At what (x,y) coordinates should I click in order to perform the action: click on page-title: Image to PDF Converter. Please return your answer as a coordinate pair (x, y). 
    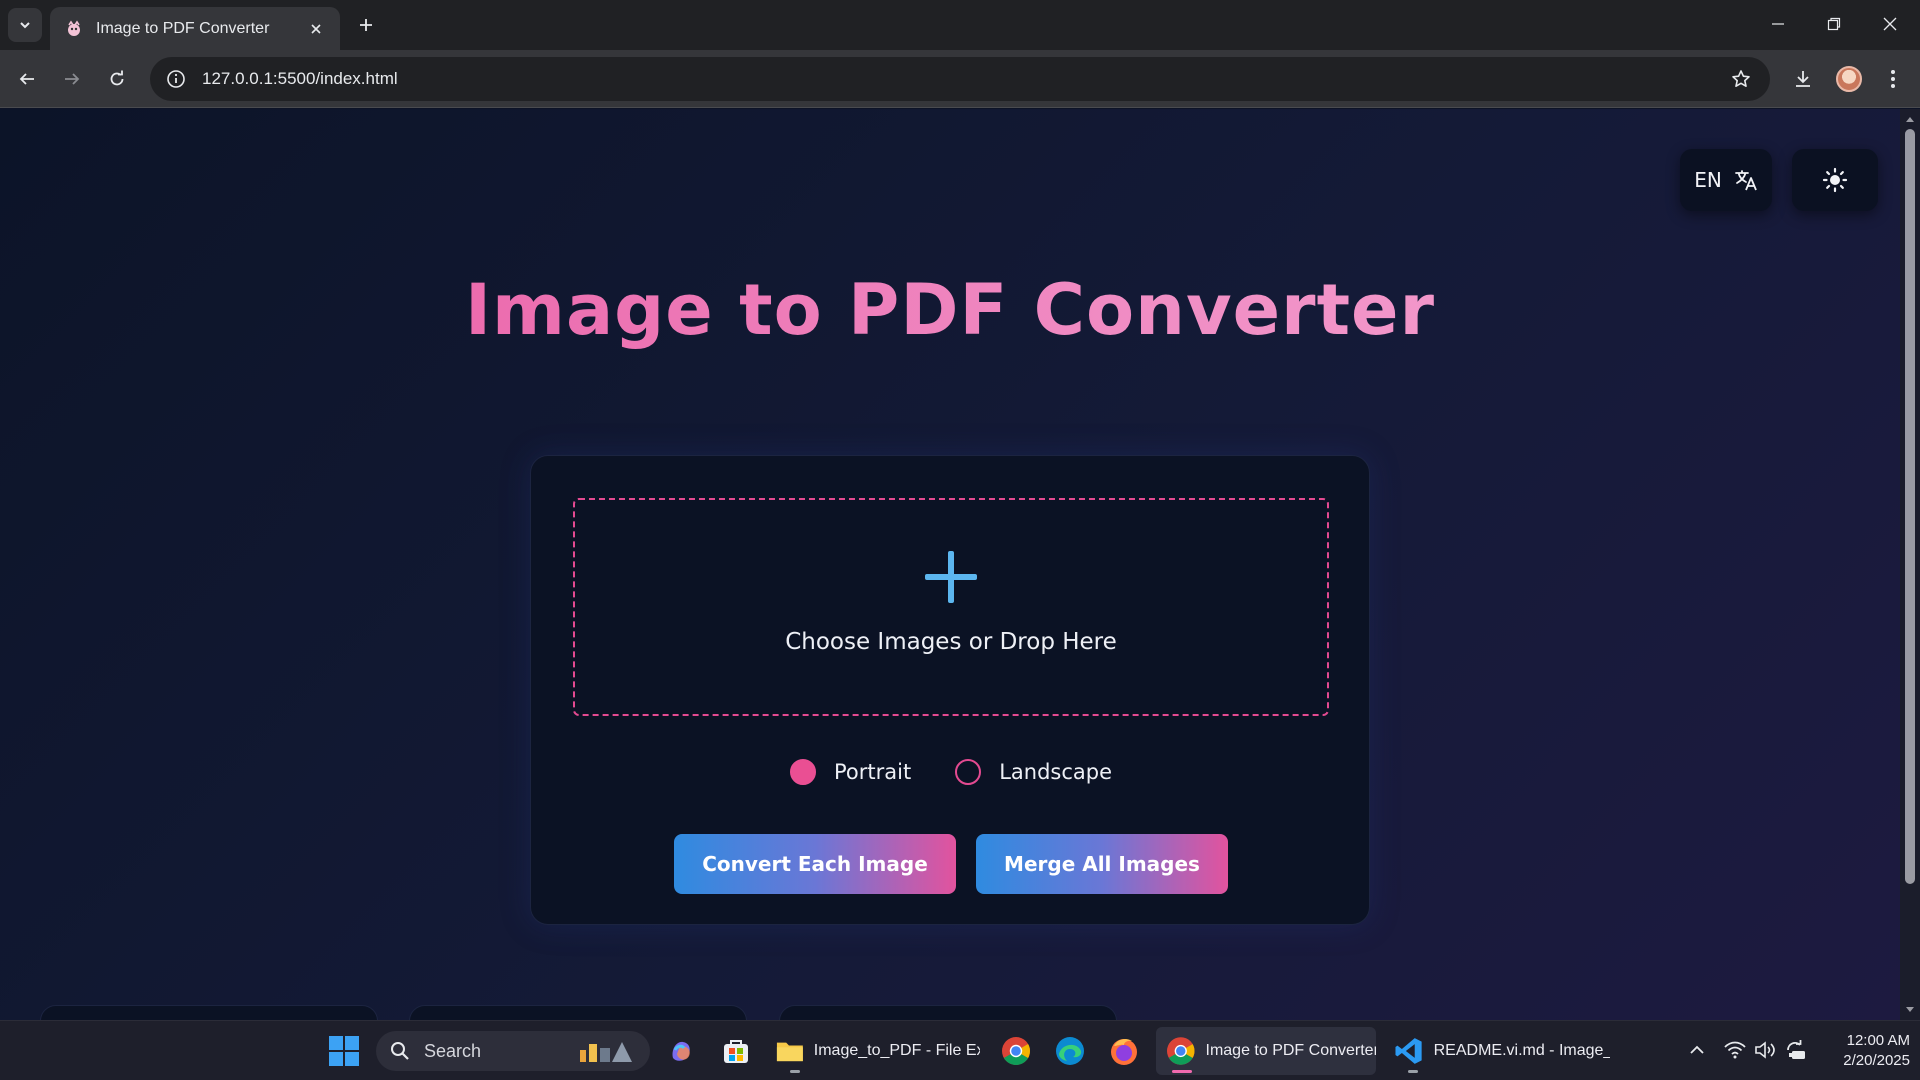
    Looking at the image, I should click on (950, 310).